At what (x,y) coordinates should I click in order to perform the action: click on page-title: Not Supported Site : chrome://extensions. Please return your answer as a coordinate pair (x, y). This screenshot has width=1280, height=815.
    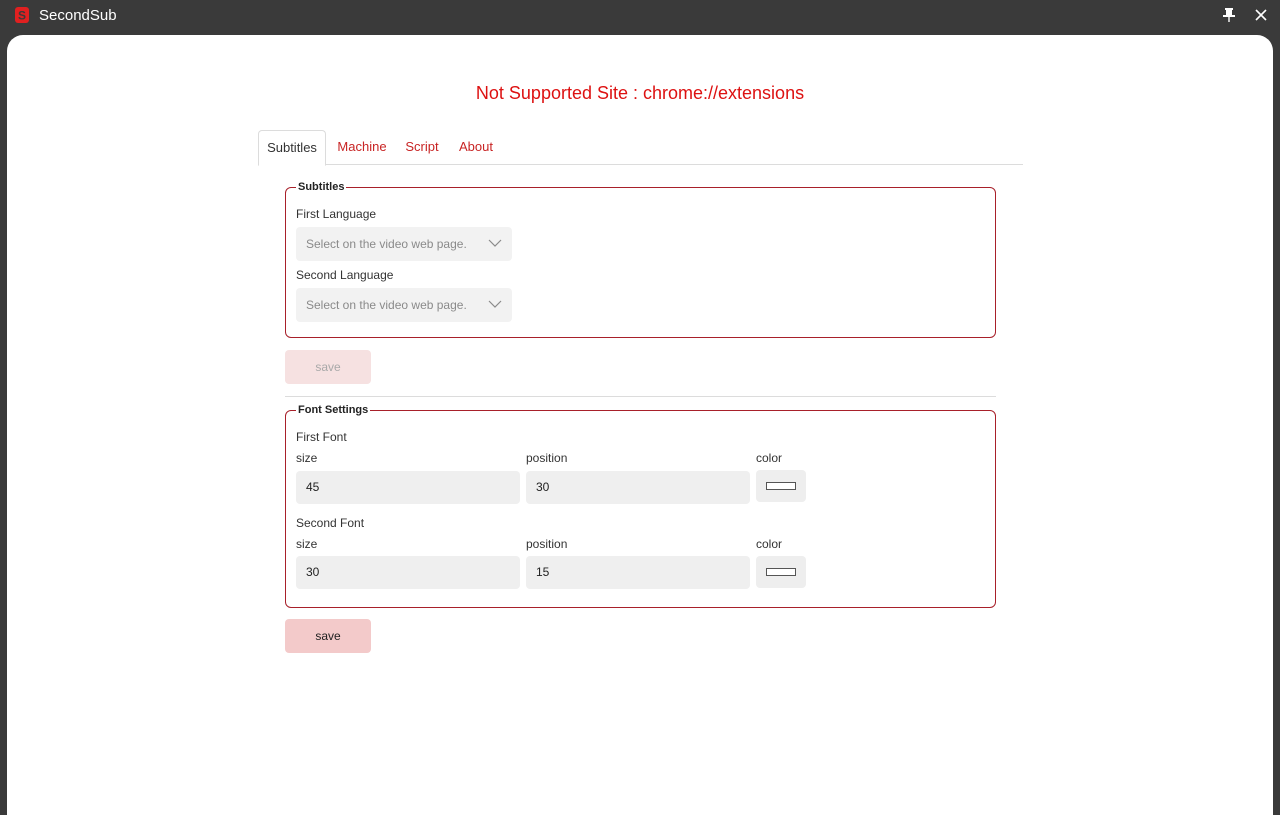
    Looking at the image, I should click on (640, 93).